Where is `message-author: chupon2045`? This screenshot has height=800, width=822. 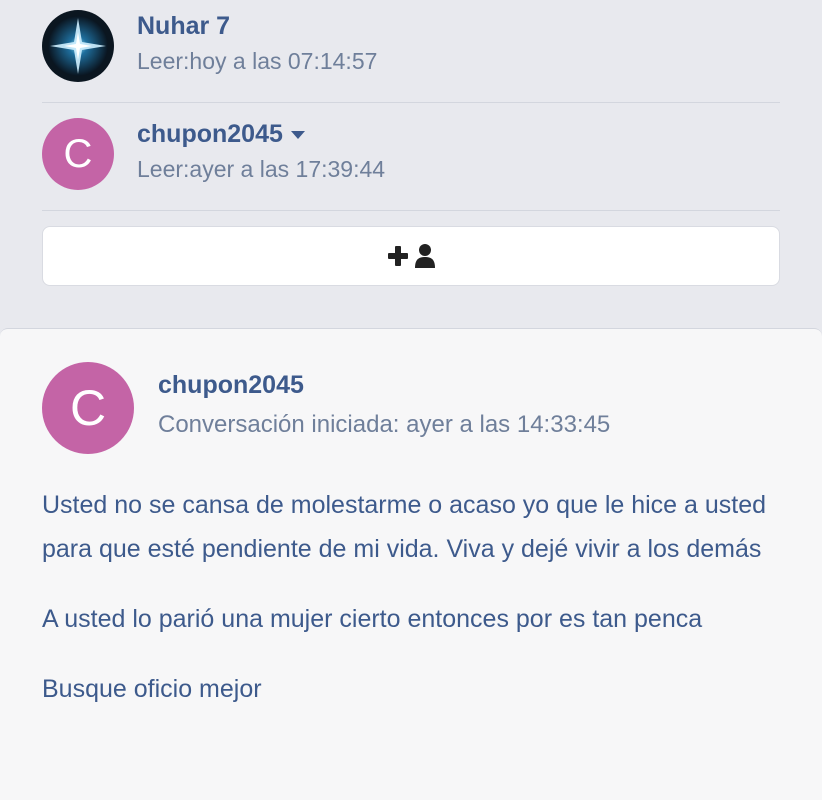
message-author: chupon2045 is located at coordinates (231, 385).